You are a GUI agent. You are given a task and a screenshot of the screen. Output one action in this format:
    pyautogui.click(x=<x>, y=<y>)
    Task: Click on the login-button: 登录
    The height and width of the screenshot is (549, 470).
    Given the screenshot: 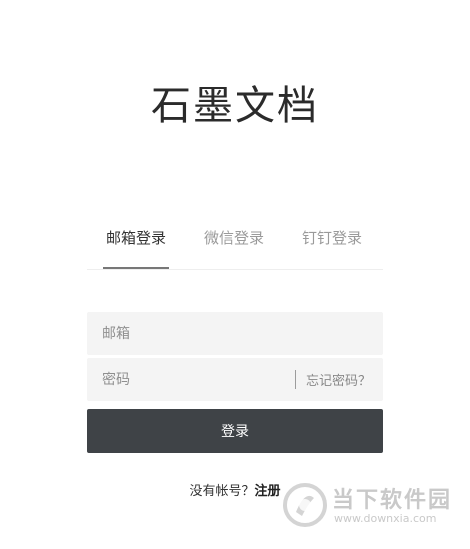 What is the action you would take?
    pyautogui.click(x=235, y=431)
    